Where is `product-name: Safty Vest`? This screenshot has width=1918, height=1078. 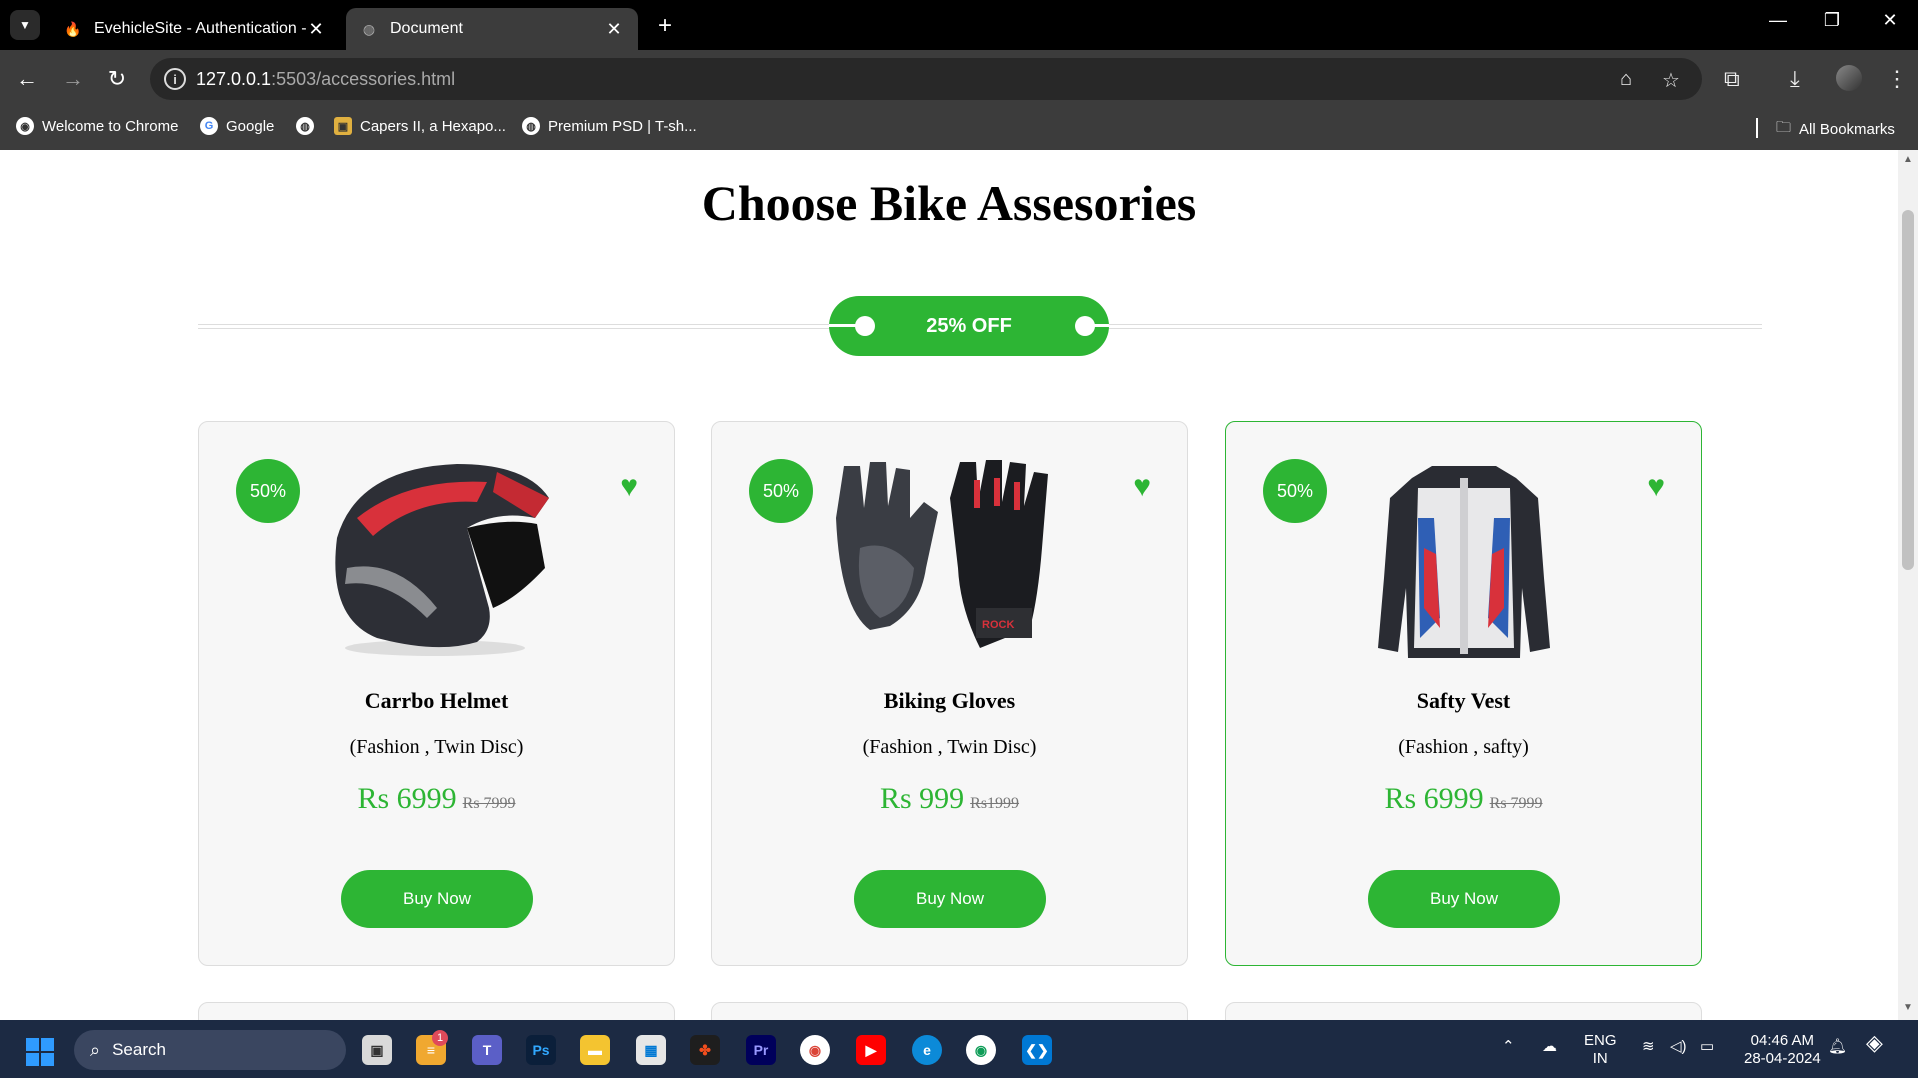 product-name: Safty Vest is located at coordinates (1463, 700).